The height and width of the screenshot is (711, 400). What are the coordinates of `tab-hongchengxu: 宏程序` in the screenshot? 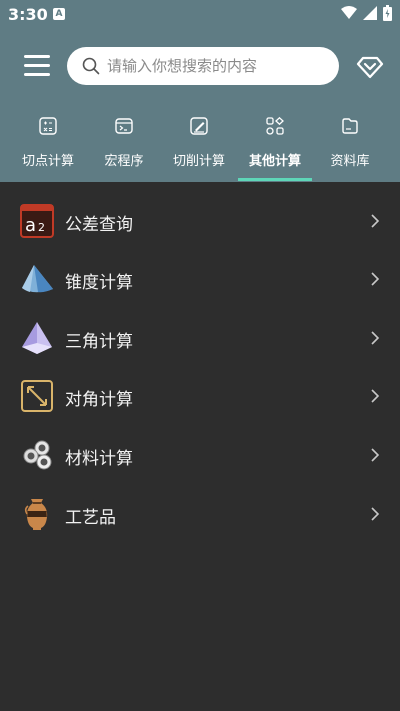 It's located at (124, 147).